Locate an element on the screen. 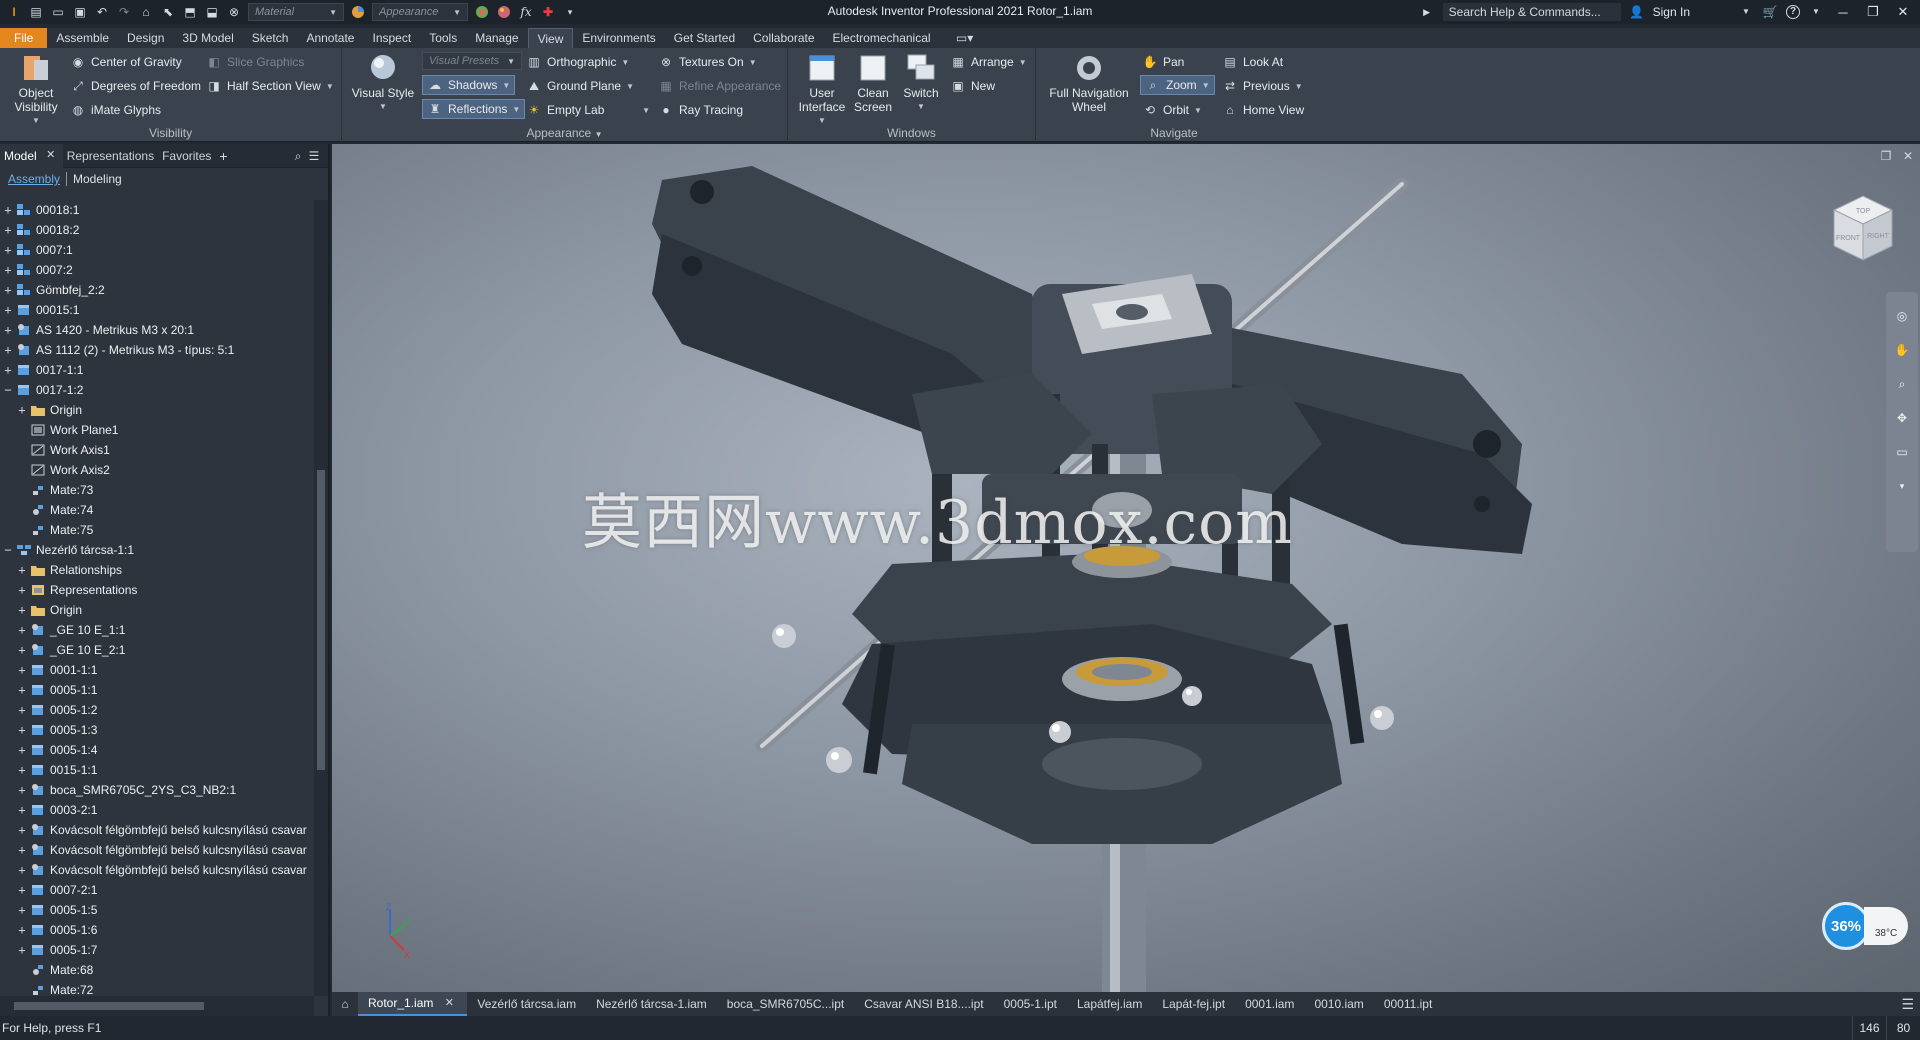 The image size is (1920, 1040). switch-button: Switch ▼ is located at coordinates (921, 83).